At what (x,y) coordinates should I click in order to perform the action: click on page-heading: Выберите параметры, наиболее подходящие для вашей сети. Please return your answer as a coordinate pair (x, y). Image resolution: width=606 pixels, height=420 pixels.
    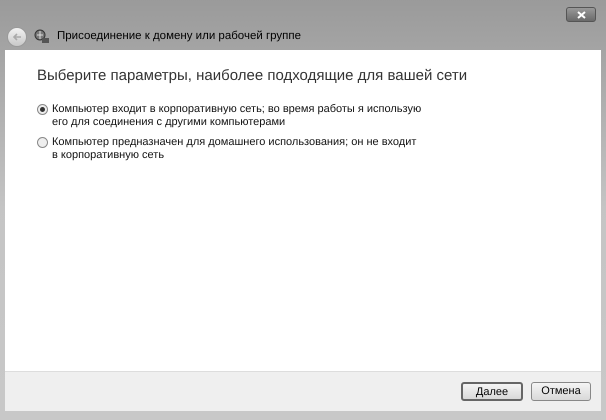
    Looking at the image, I should click on (252, 76).